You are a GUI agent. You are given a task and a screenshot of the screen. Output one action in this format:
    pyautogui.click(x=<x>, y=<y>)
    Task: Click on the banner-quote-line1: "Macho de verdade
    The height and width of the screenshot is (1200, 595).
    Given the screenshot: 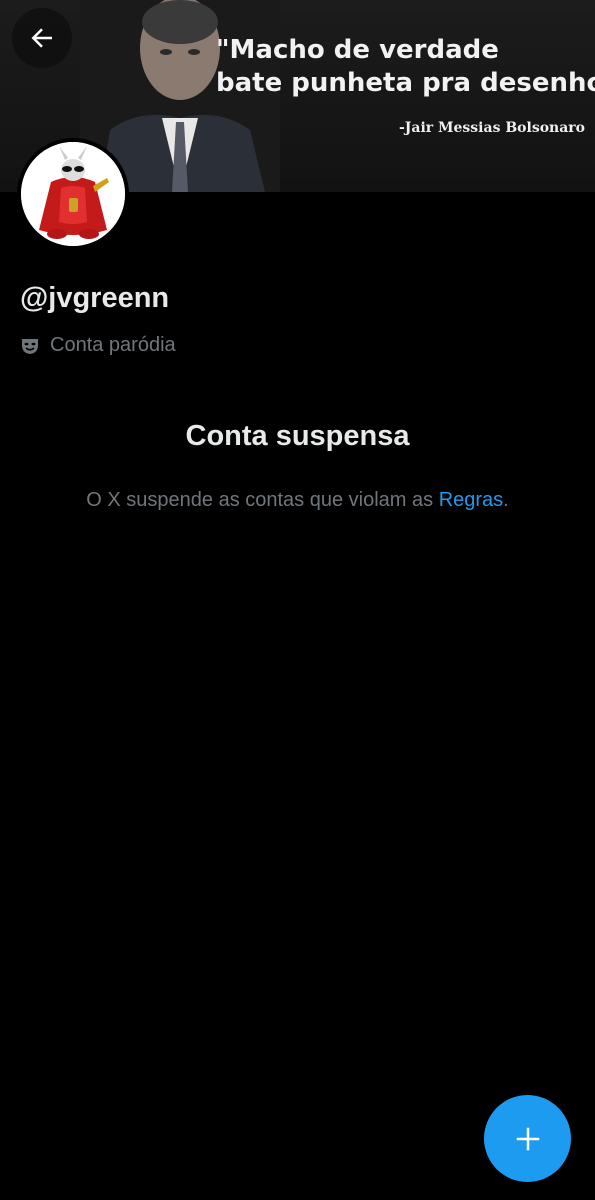 What is the action you would take?
    pyautogui.click(x=357, y=50)
    